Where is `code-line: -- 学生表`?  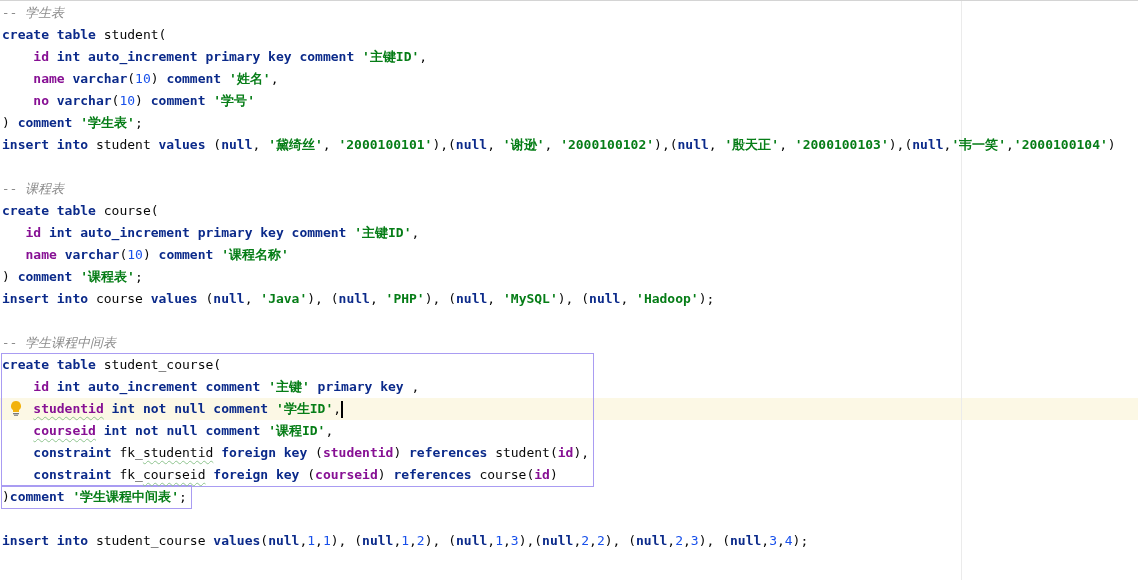
code-line: -- 学生表 is located at coordinates (33, 13).